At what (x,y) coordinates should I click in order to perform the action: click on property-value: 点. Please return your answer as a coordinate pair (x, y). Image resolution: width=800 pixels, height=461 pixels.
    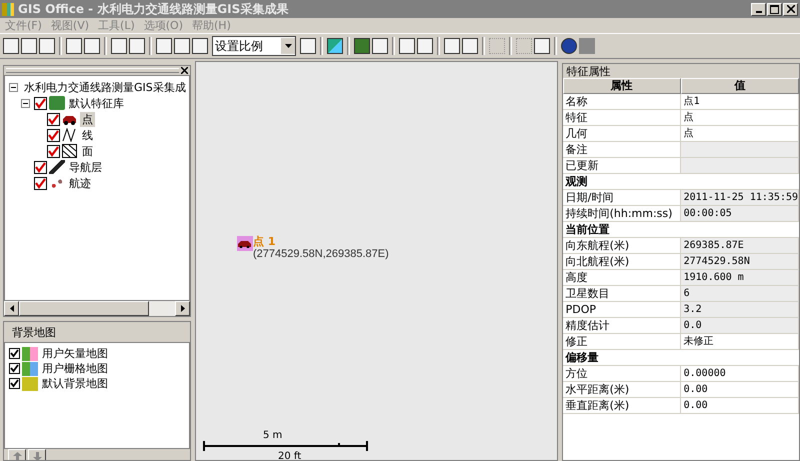
    Looking at the image, I should click on (739, 118).